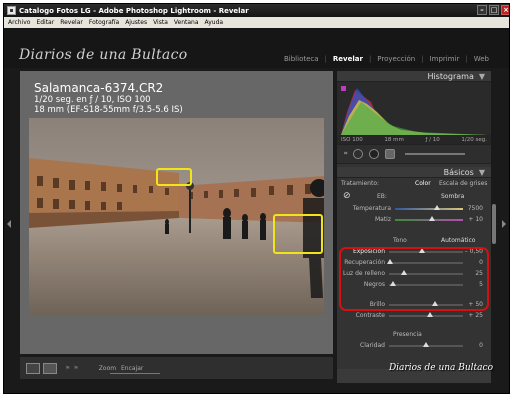 The width and height of the screenshot is (514, 400). I want to click on tool-strip: ⌗, so click(414, 154).